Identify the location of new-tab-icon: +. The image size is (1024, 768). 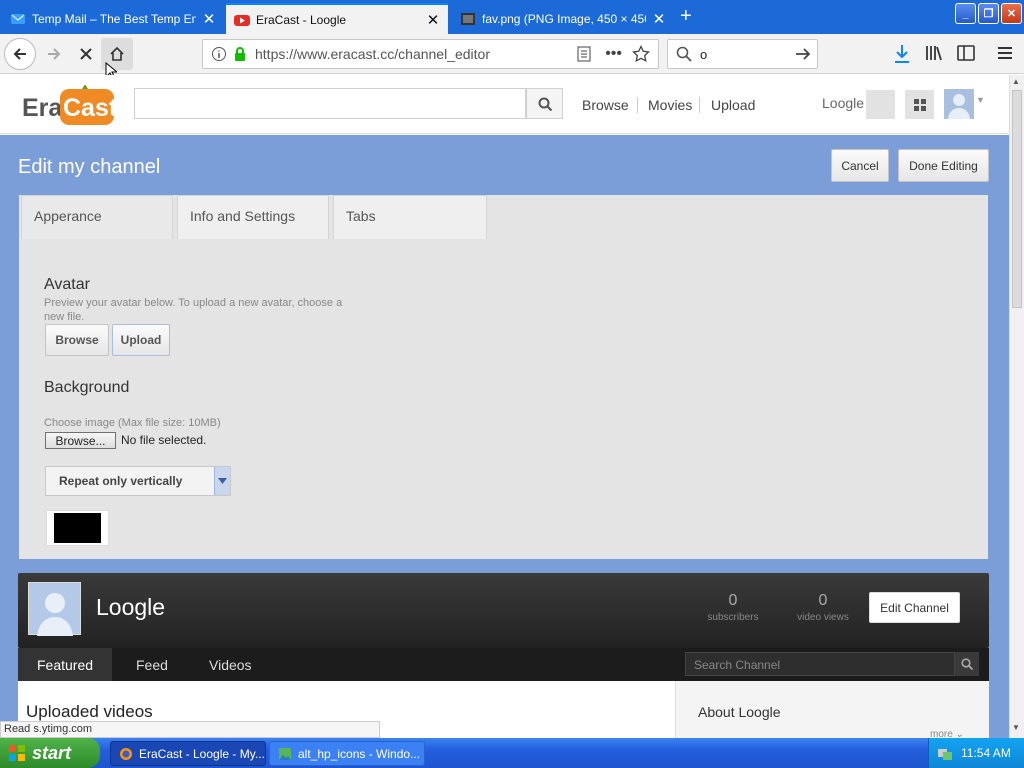
(686, 16).